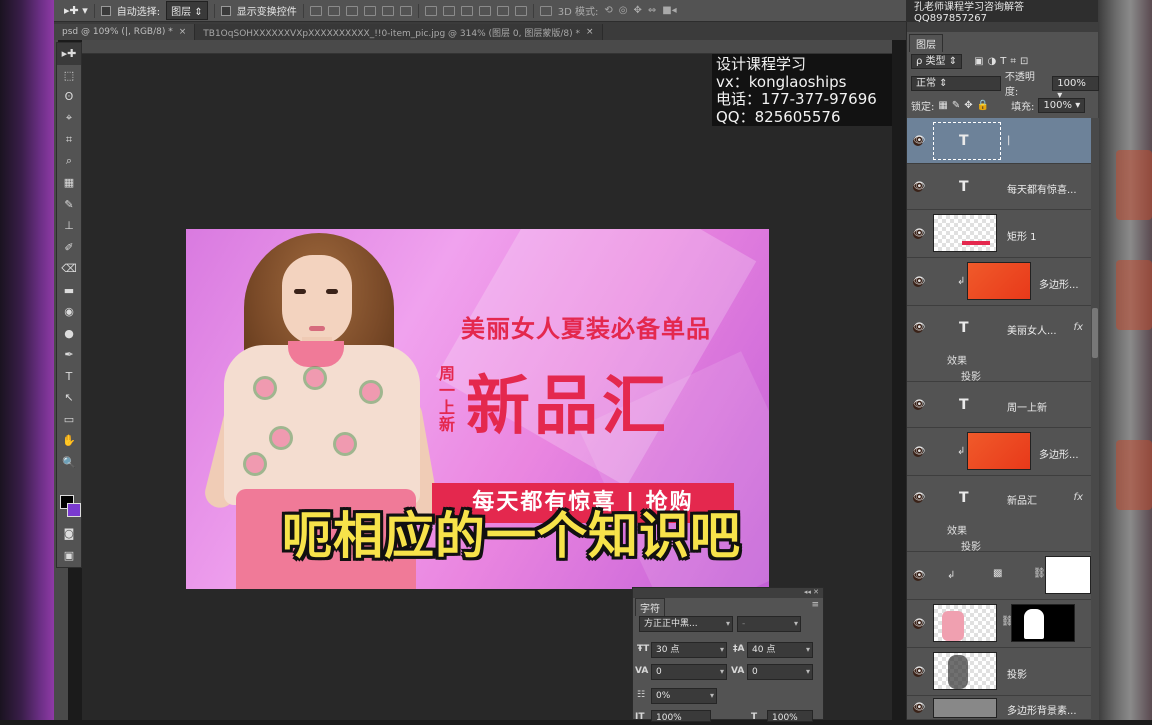 The height and width of the screenshot is (725, 1152). I want to click on filter-smart-icon: ⊡, so click(1024, 61).